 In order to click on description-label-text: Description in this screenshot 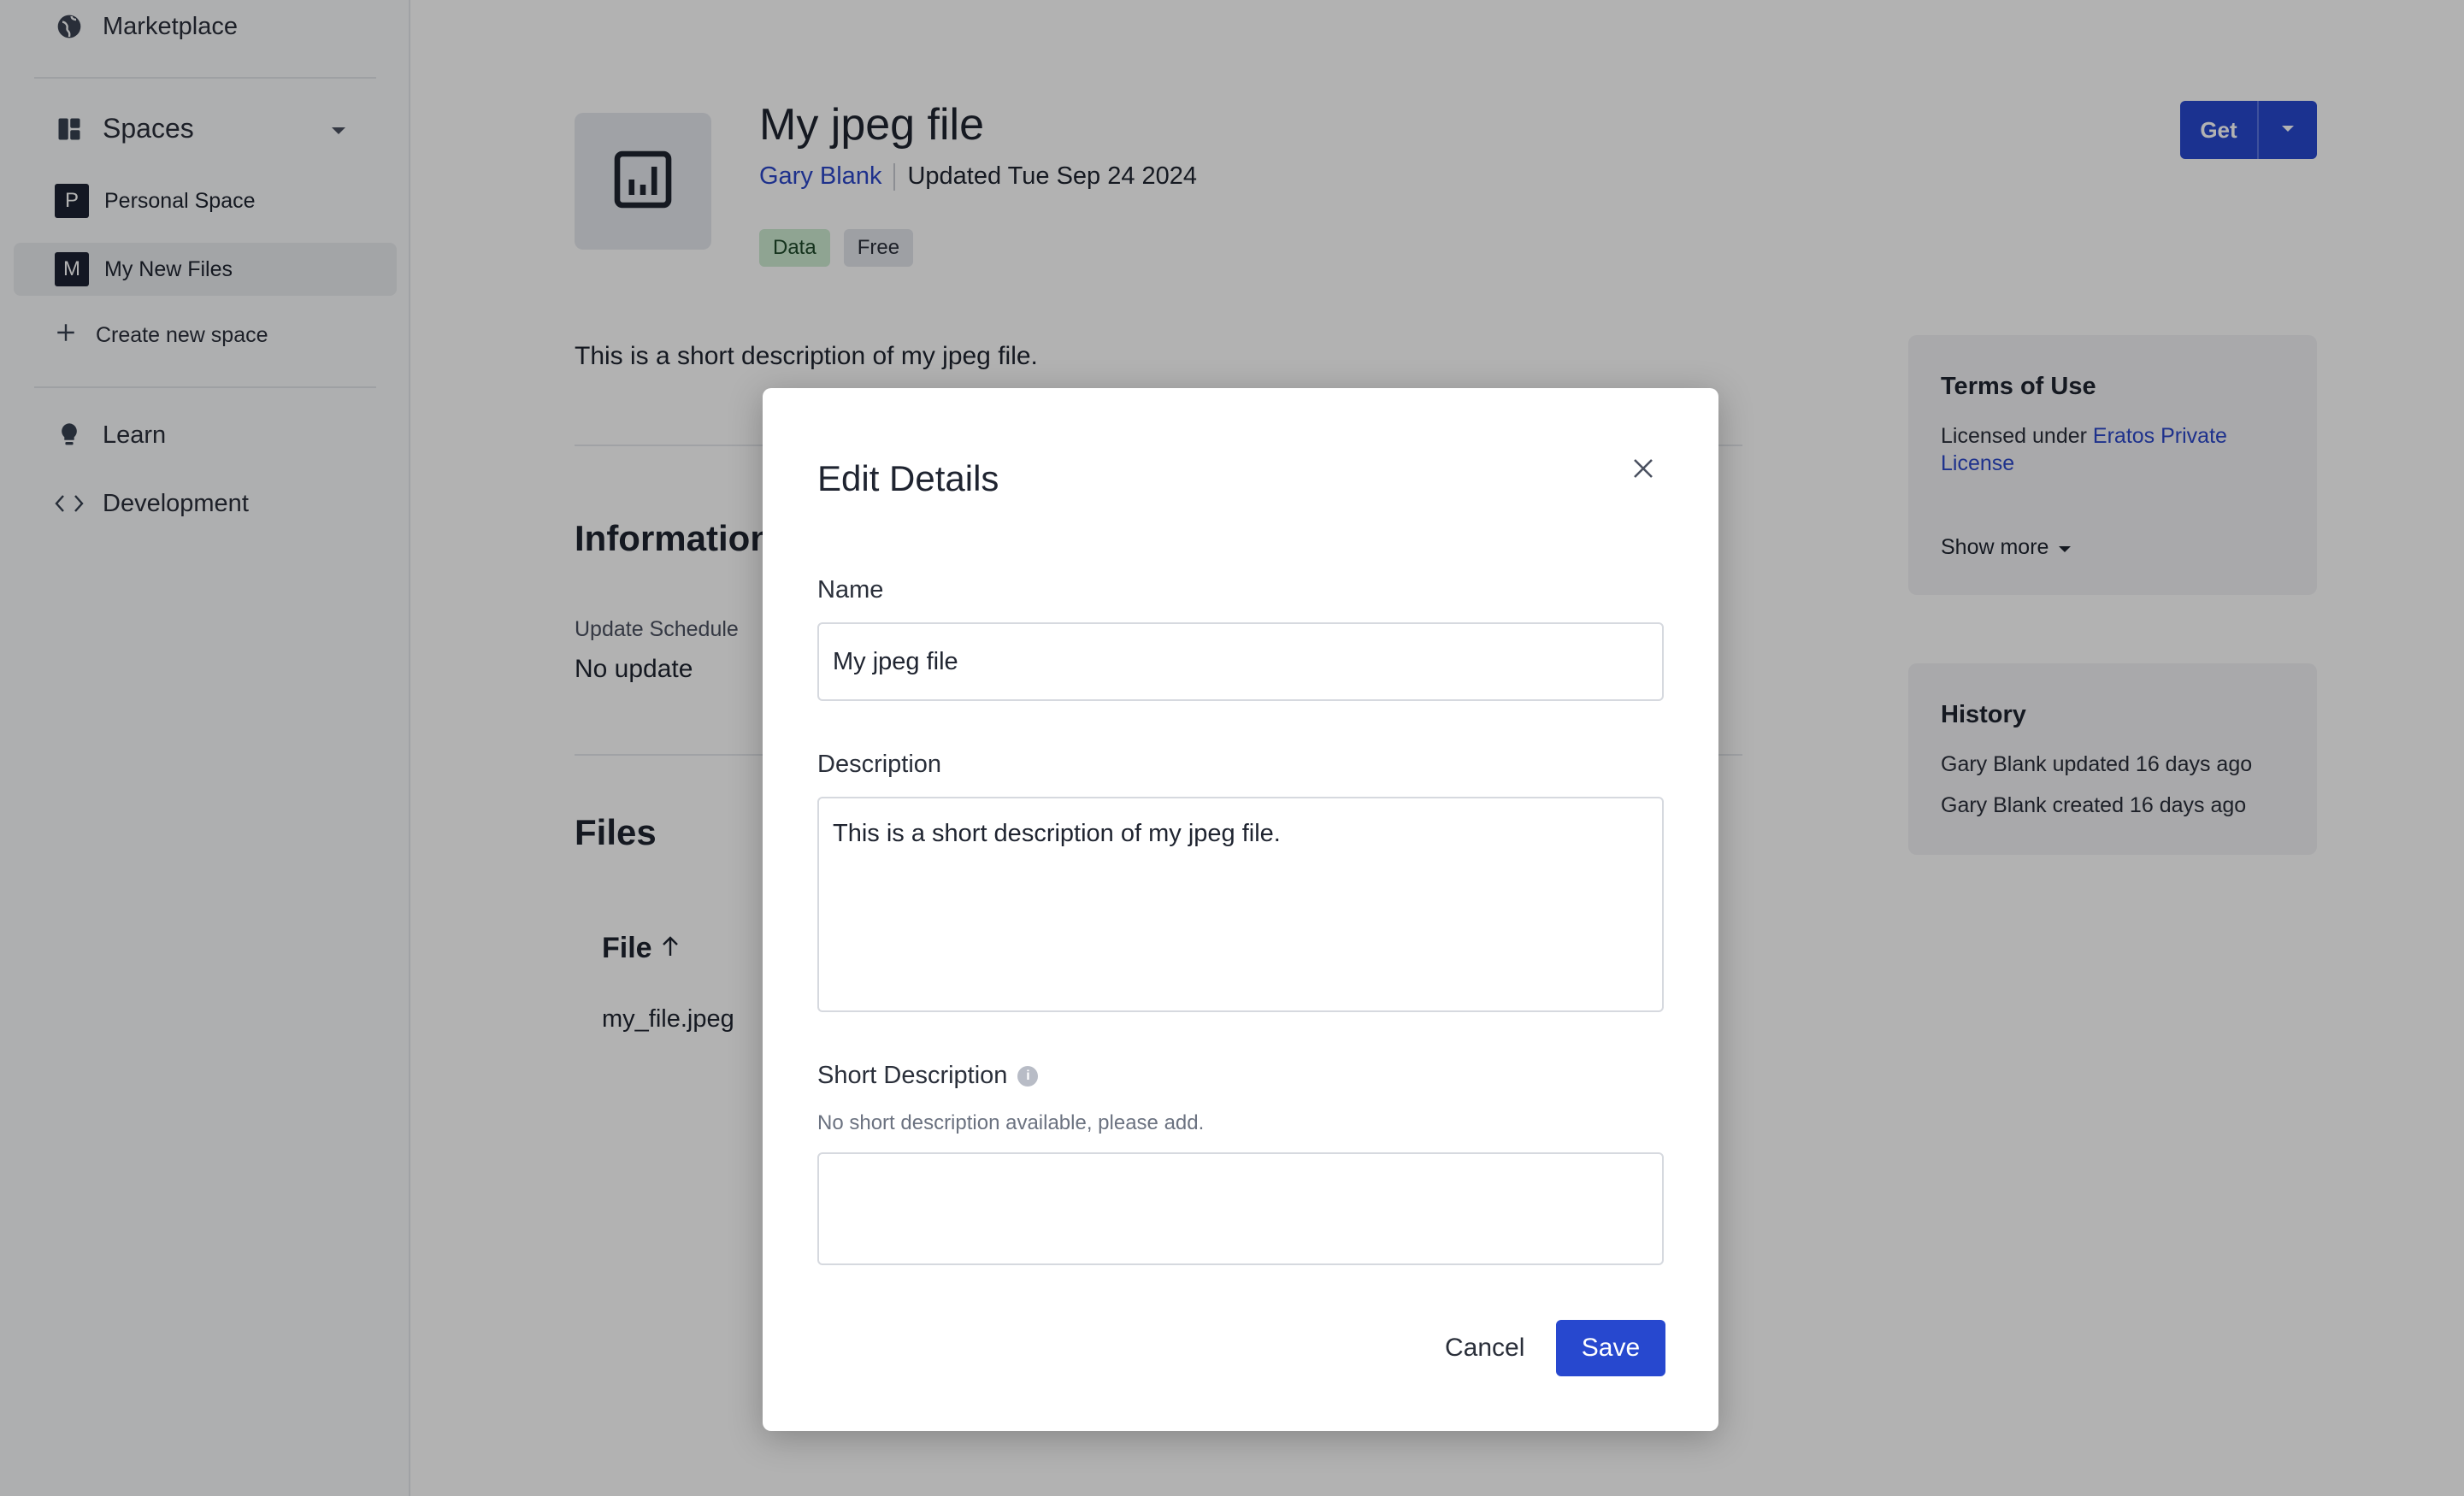, I will do `click(879, 764)`.